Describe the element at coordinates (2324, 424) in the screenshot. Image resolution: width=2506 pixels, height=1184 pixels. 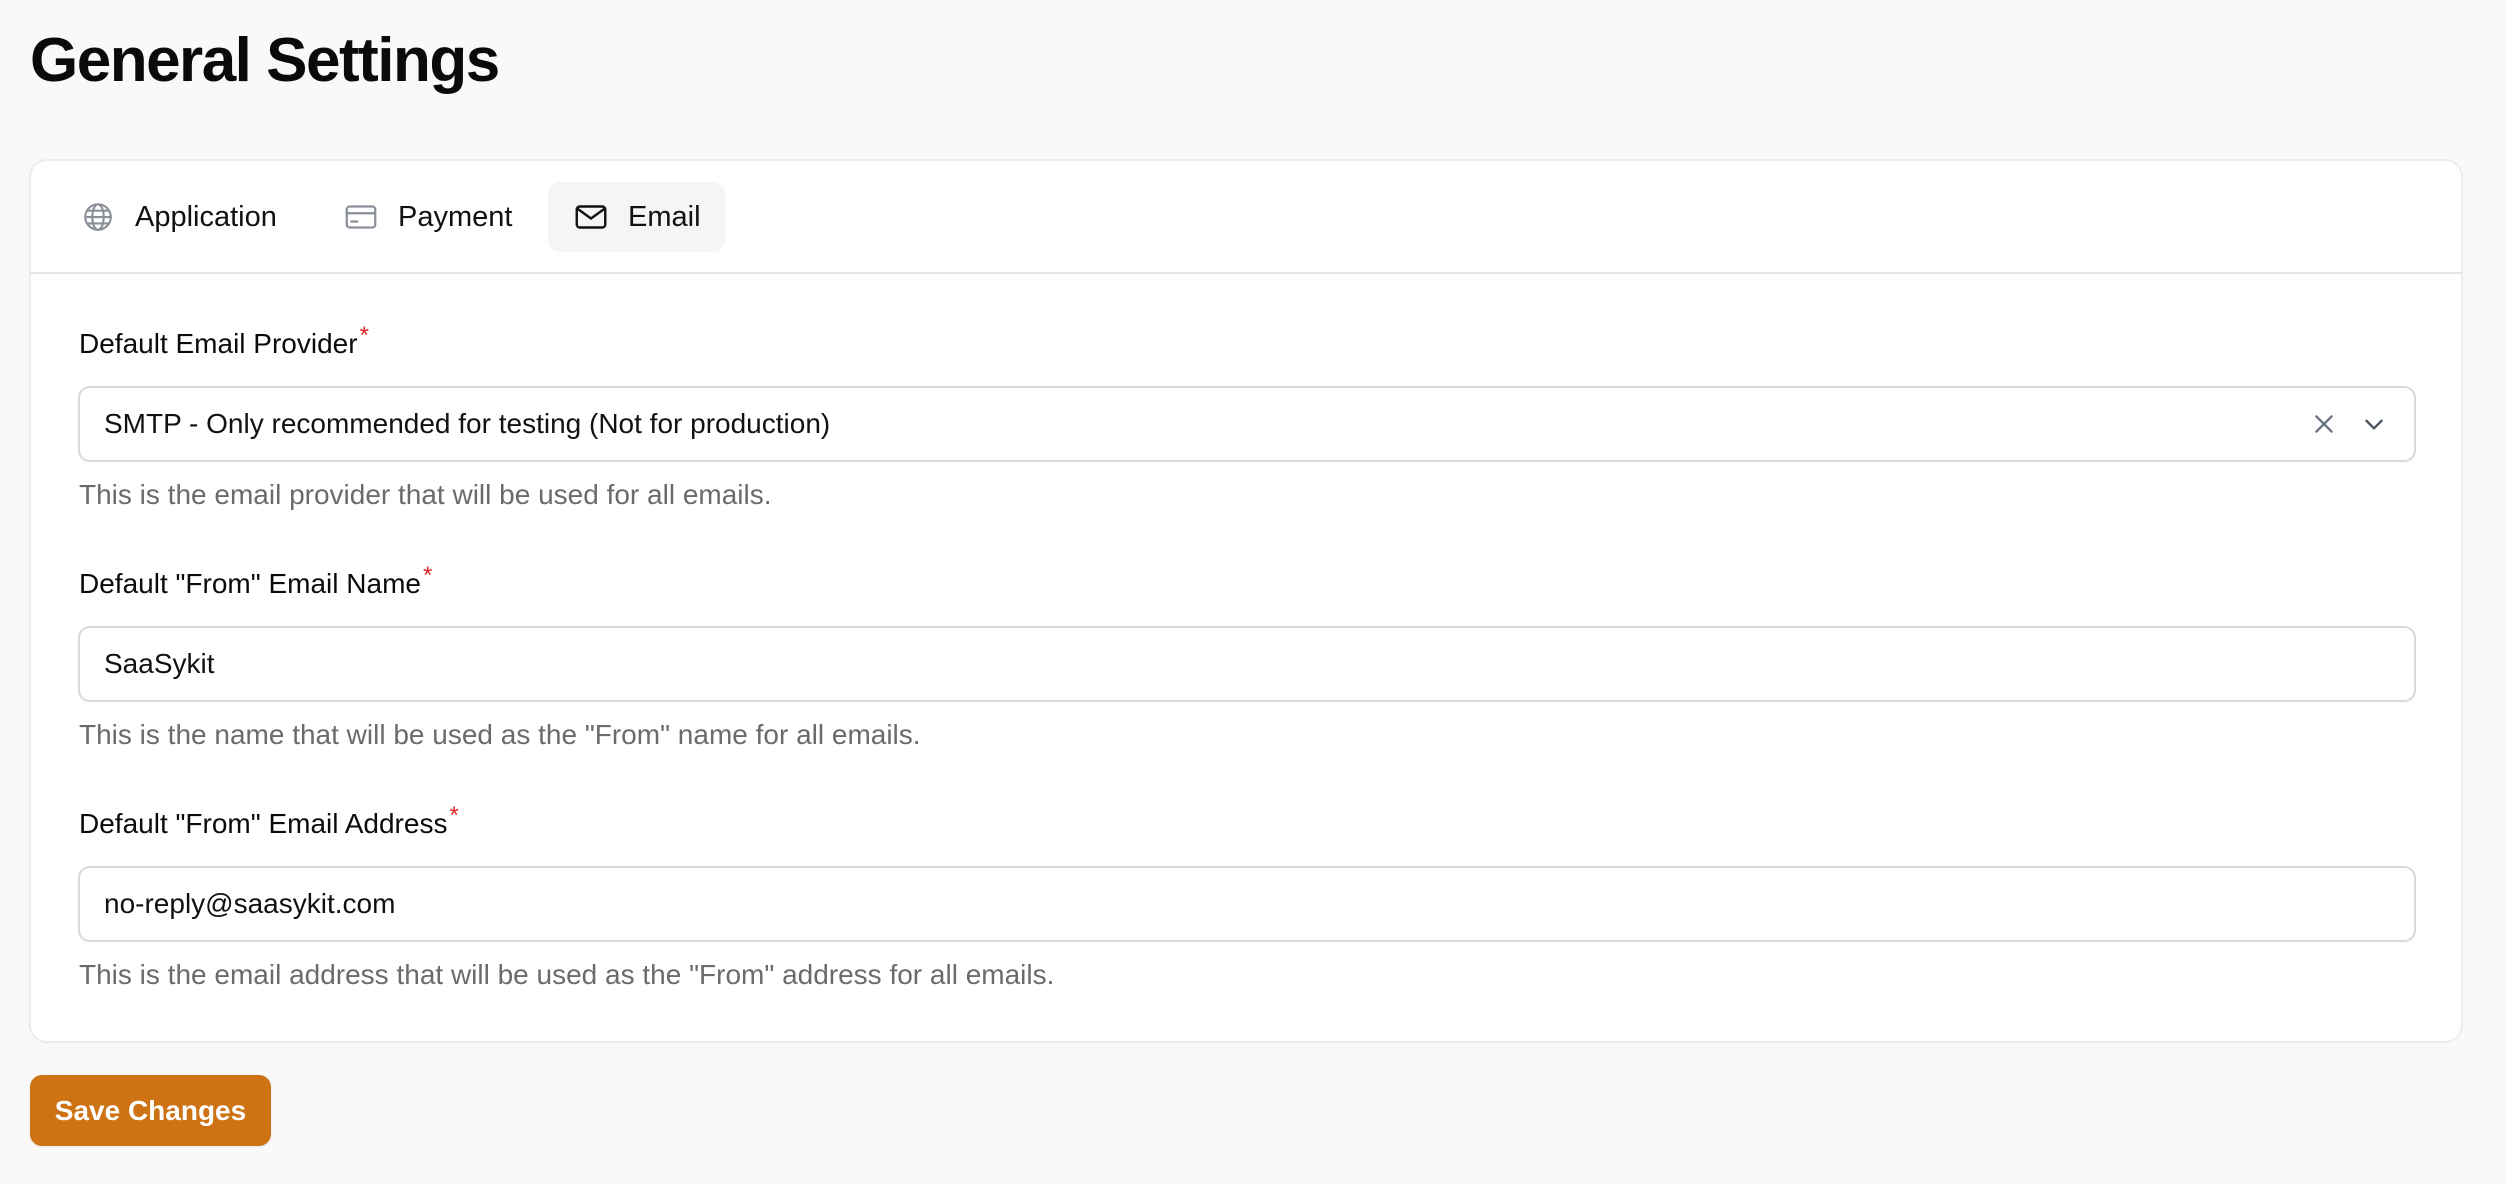
I see `clear-icon` at that location.